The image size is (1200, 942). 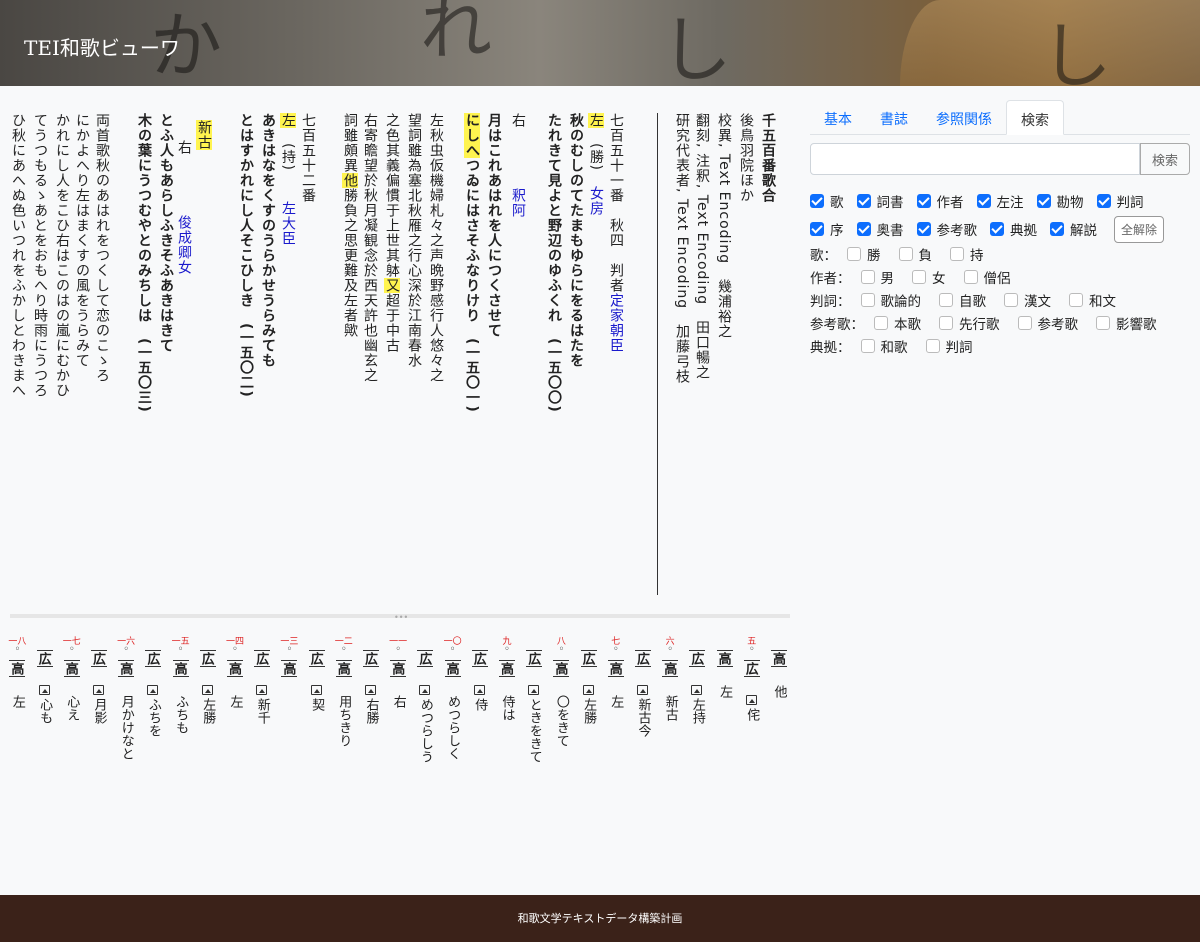 I want to click on filter-option: 勝, so click(x=864, y=254).